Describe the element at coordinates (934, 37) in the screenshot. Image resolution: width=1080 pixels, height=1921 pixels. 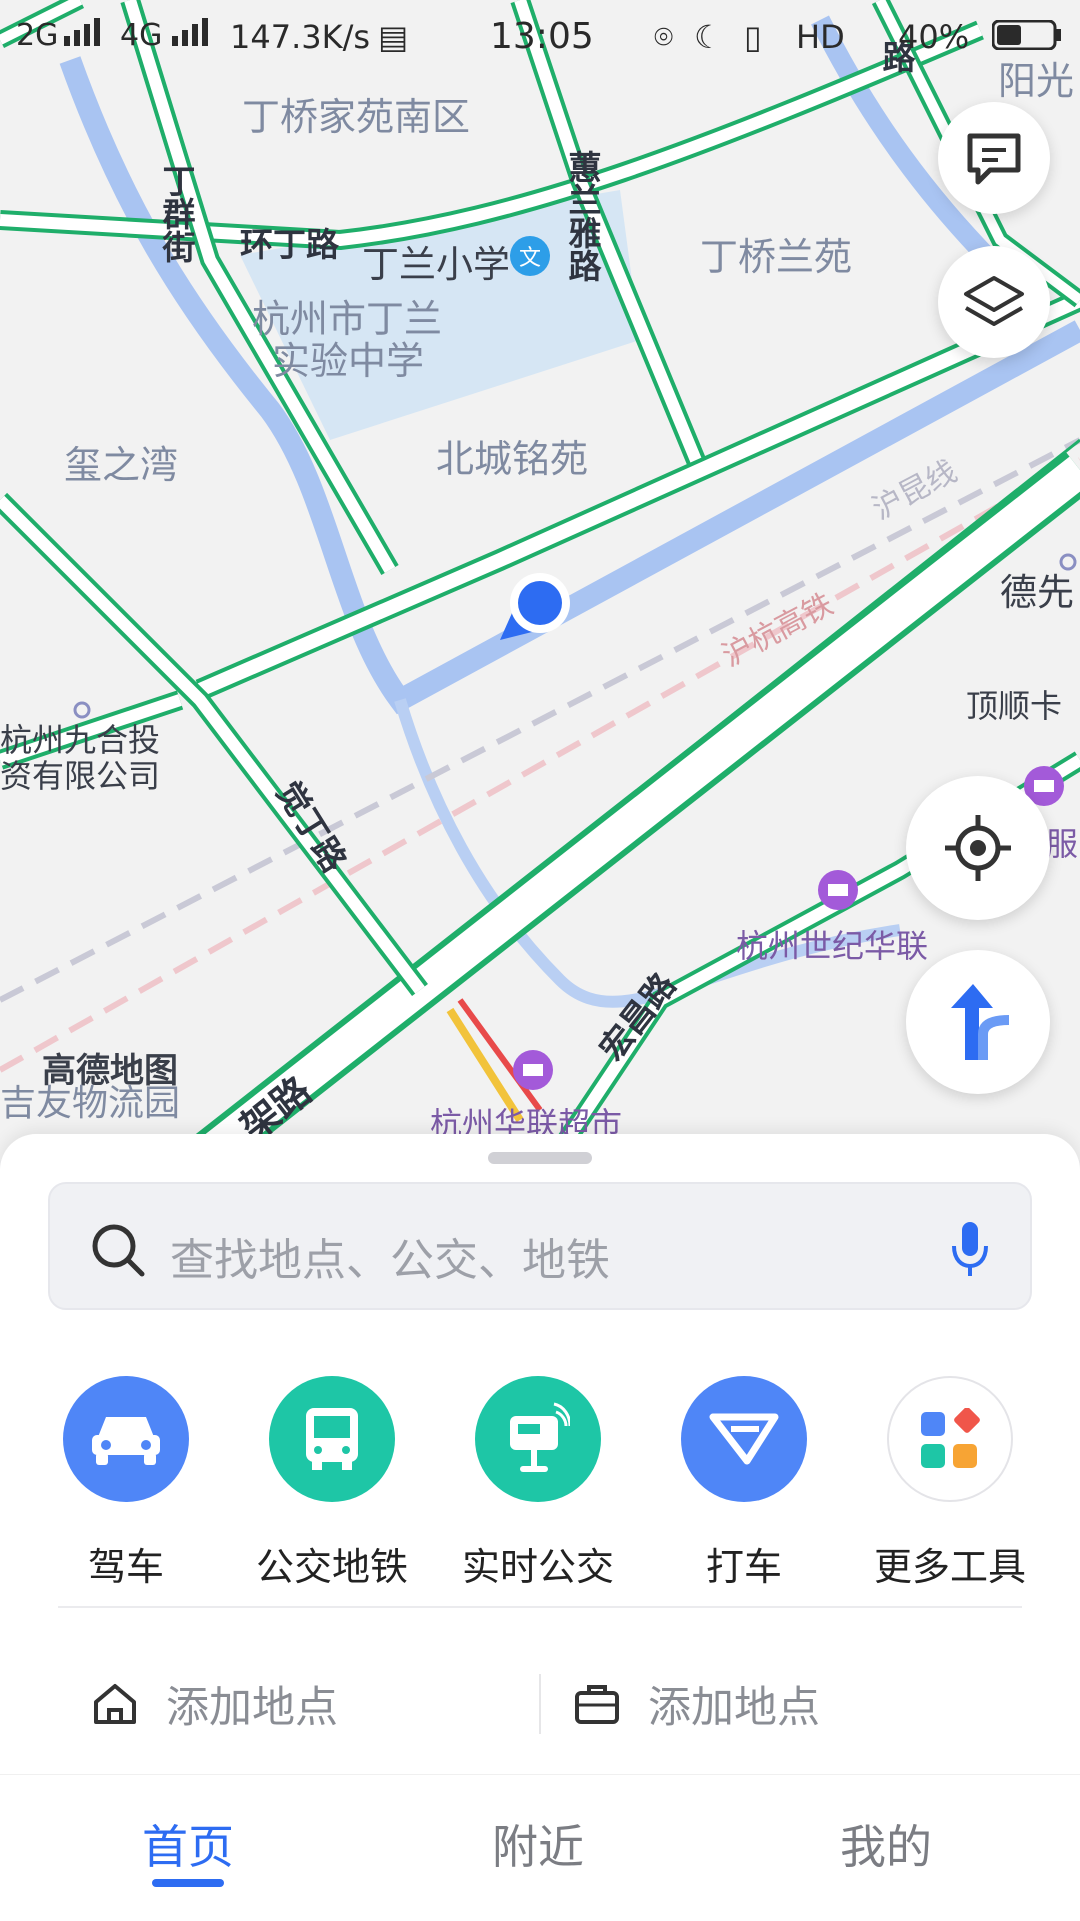
I see `status-battery: 40%` at that location.